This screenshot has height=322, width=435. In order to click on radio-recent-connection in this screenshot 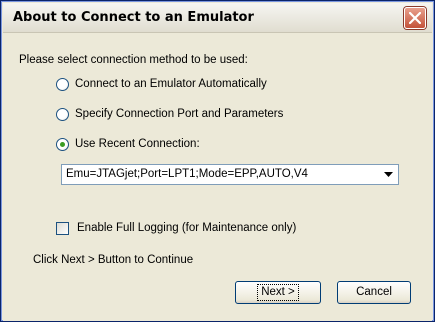, I will do `click(62, 144)`.